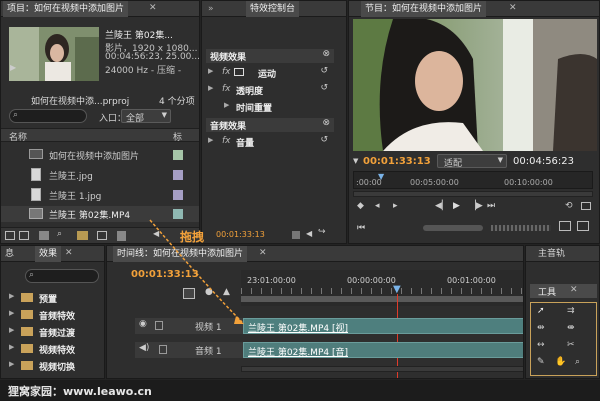 Image resolution: width=600 pixels, height=401 pixels. Describe the element at coordinates (453, 228) in the screenshot. I see `shuttle-slider` at that location.